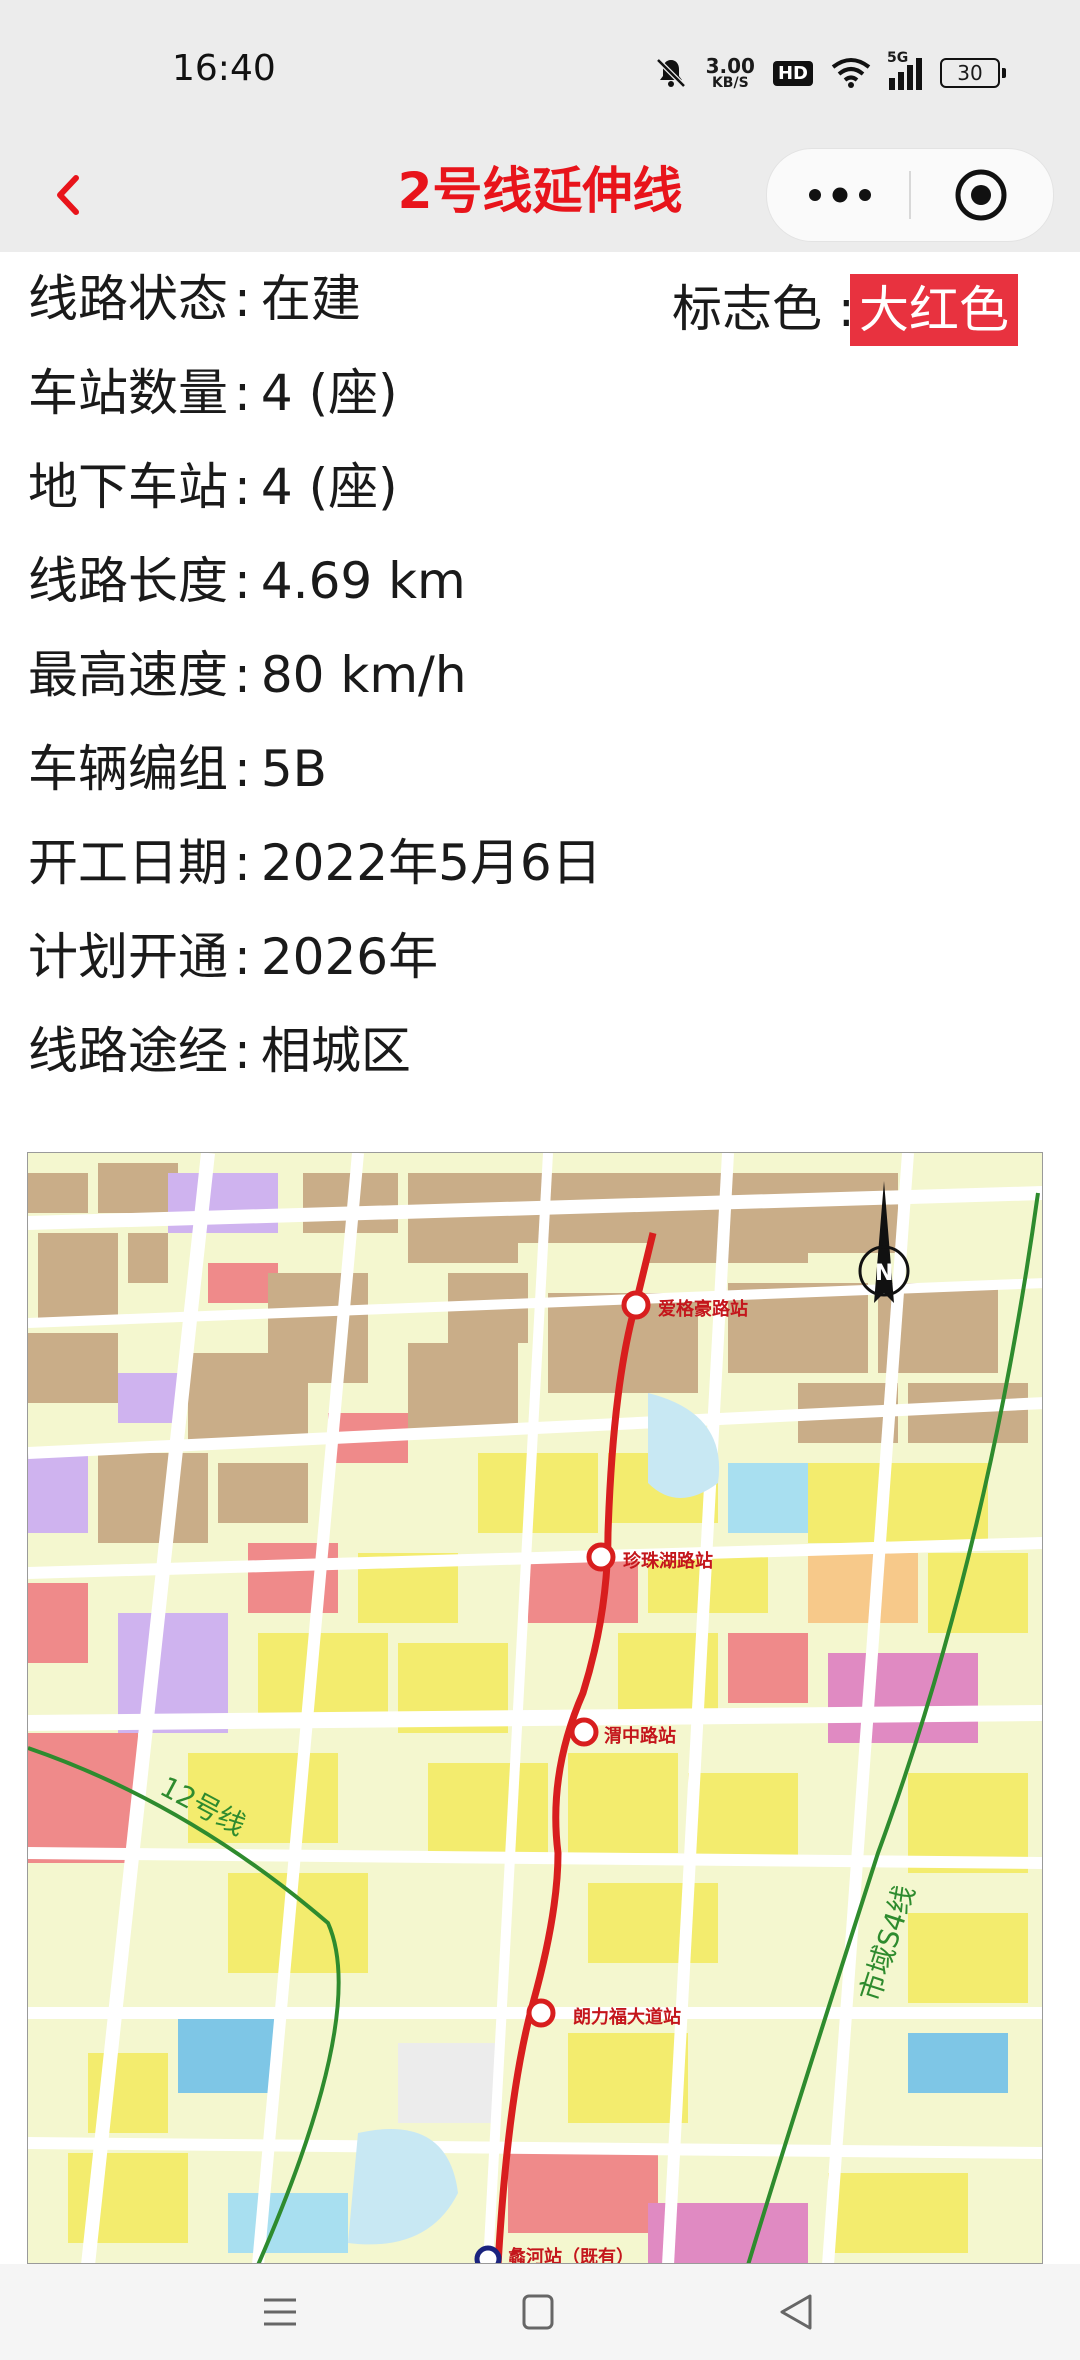 This screenshot has height=2360, width=1080. What do you see at coordinates (128, 299) in the screenshot?
I see `row-label: 线路状态` at bounding box center [128, 299].